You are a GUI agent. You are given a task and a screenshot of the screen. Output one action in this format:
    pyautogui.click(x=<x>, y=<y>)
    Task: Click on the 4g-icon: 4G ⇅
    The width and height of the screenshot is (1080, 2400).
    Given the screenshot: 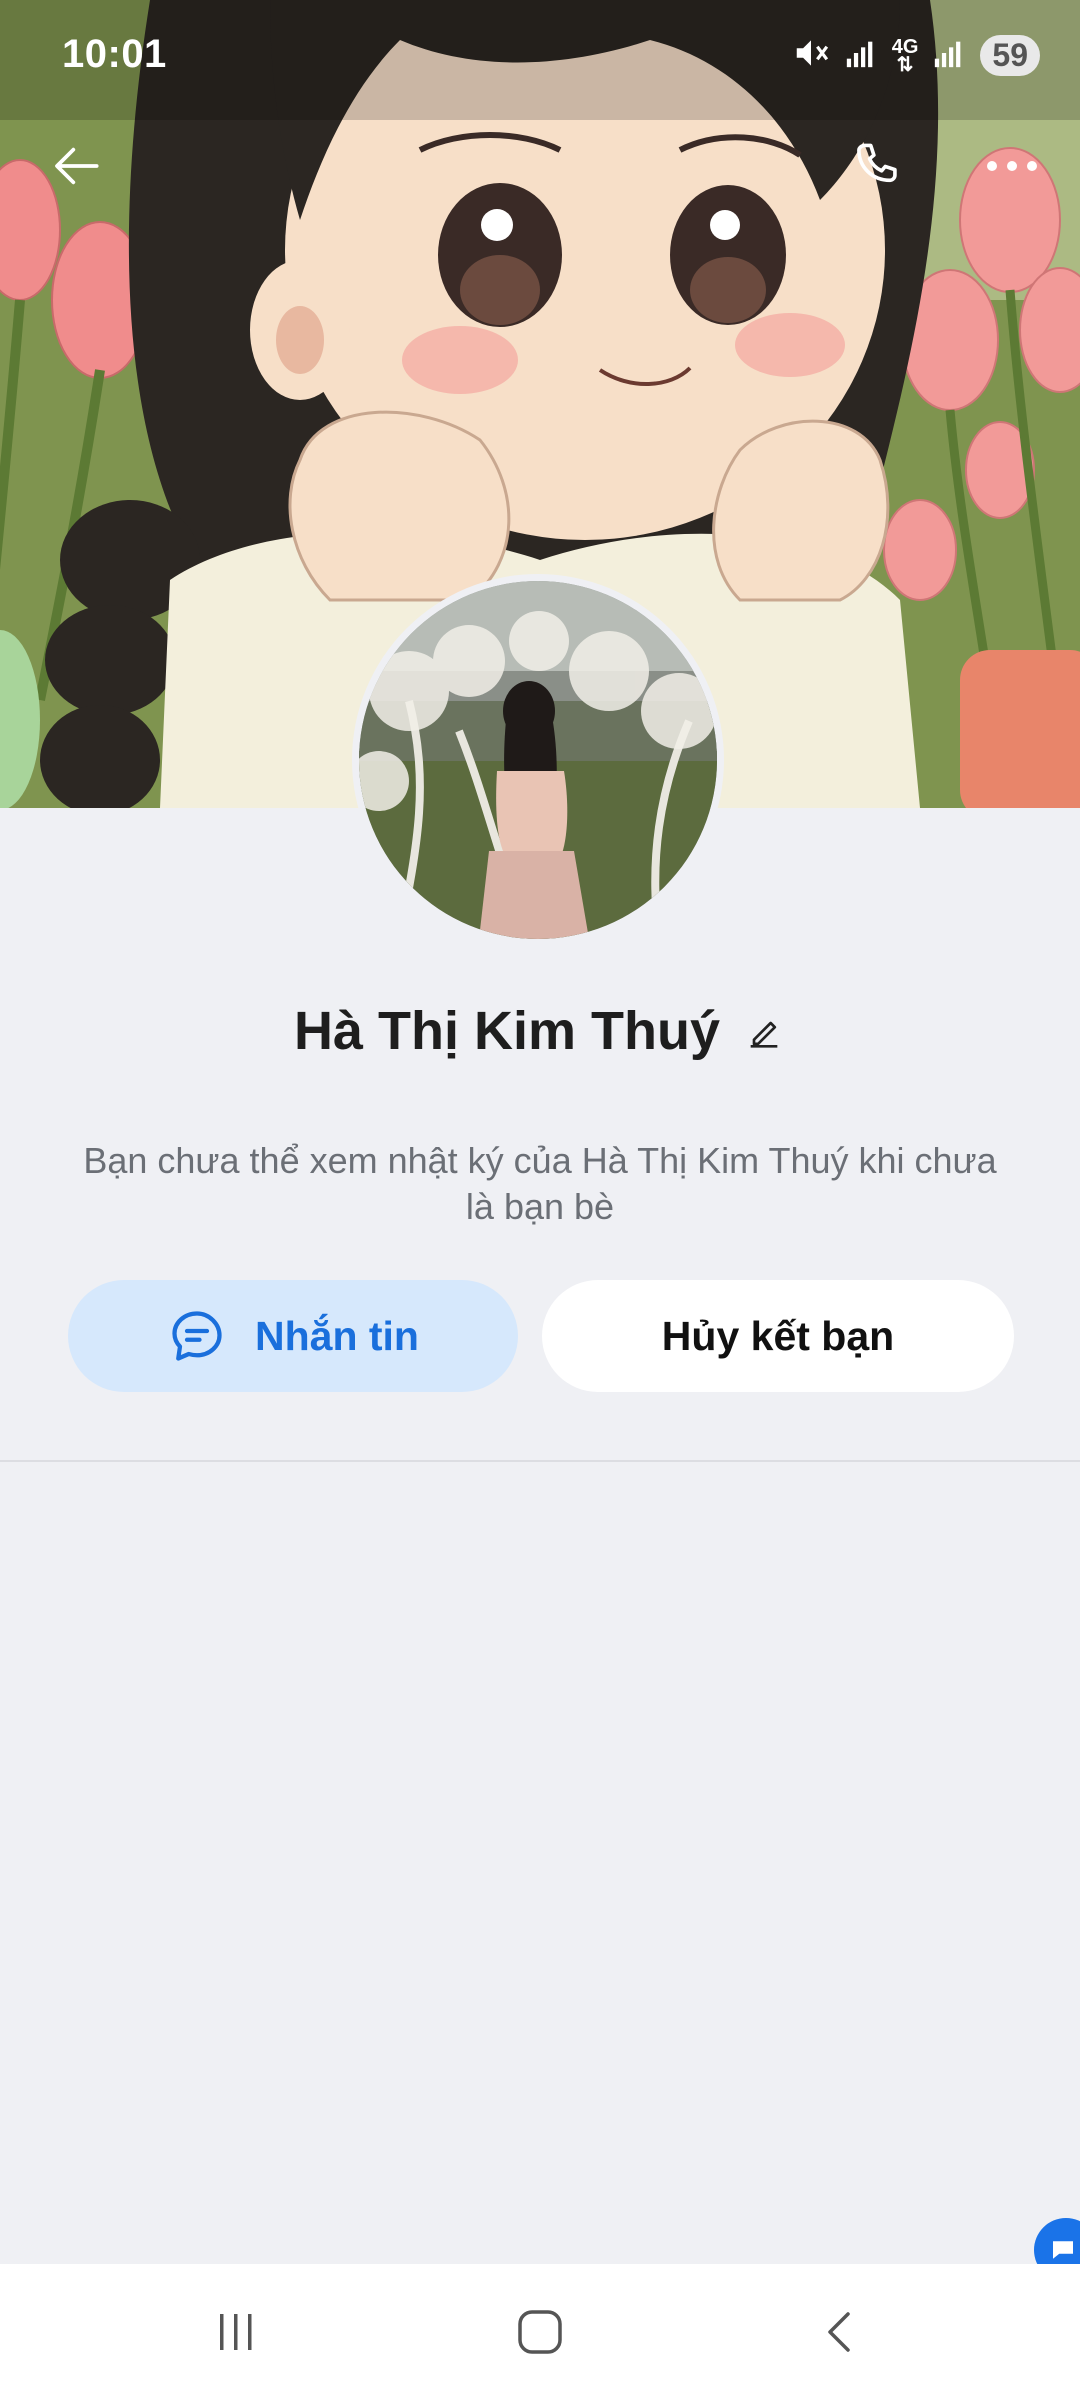 What is the action you would take?
    pyautogui.click(x=905, y=55)
    